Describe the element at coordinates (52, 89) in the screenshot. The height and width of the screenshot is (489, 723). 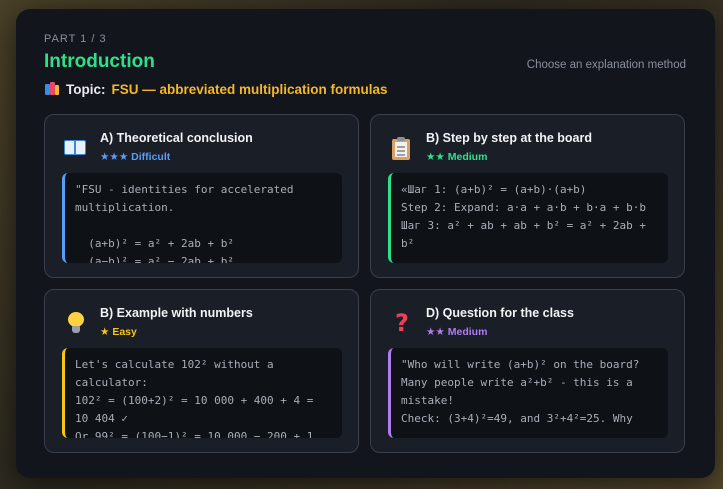
I see `books-icon` at that location.